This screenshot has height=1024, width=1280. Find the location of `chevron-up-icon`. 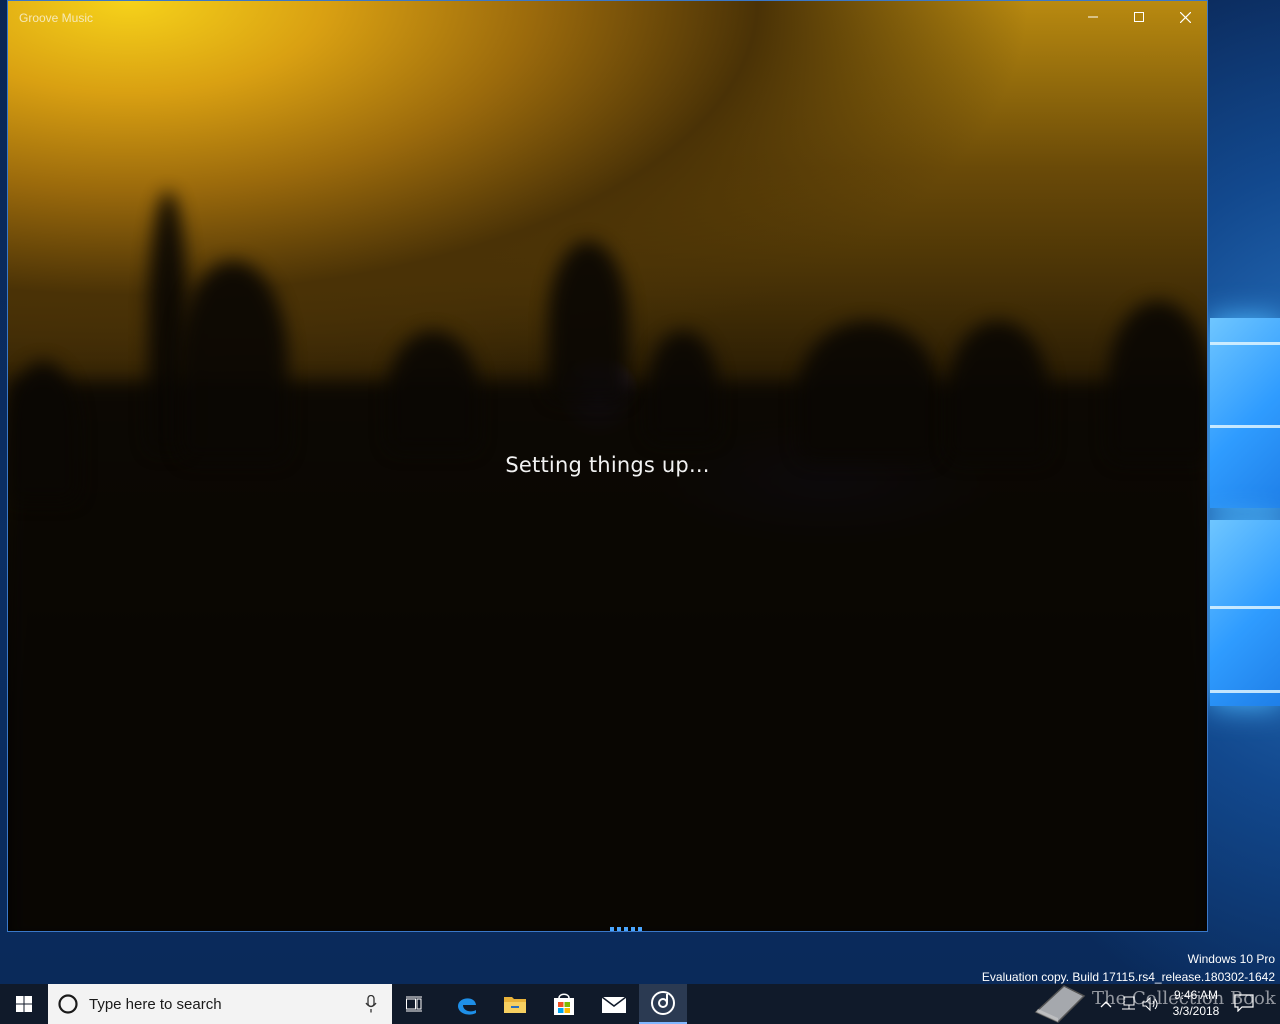

chevron-up-icon is located at coordinates (1106, 1004).